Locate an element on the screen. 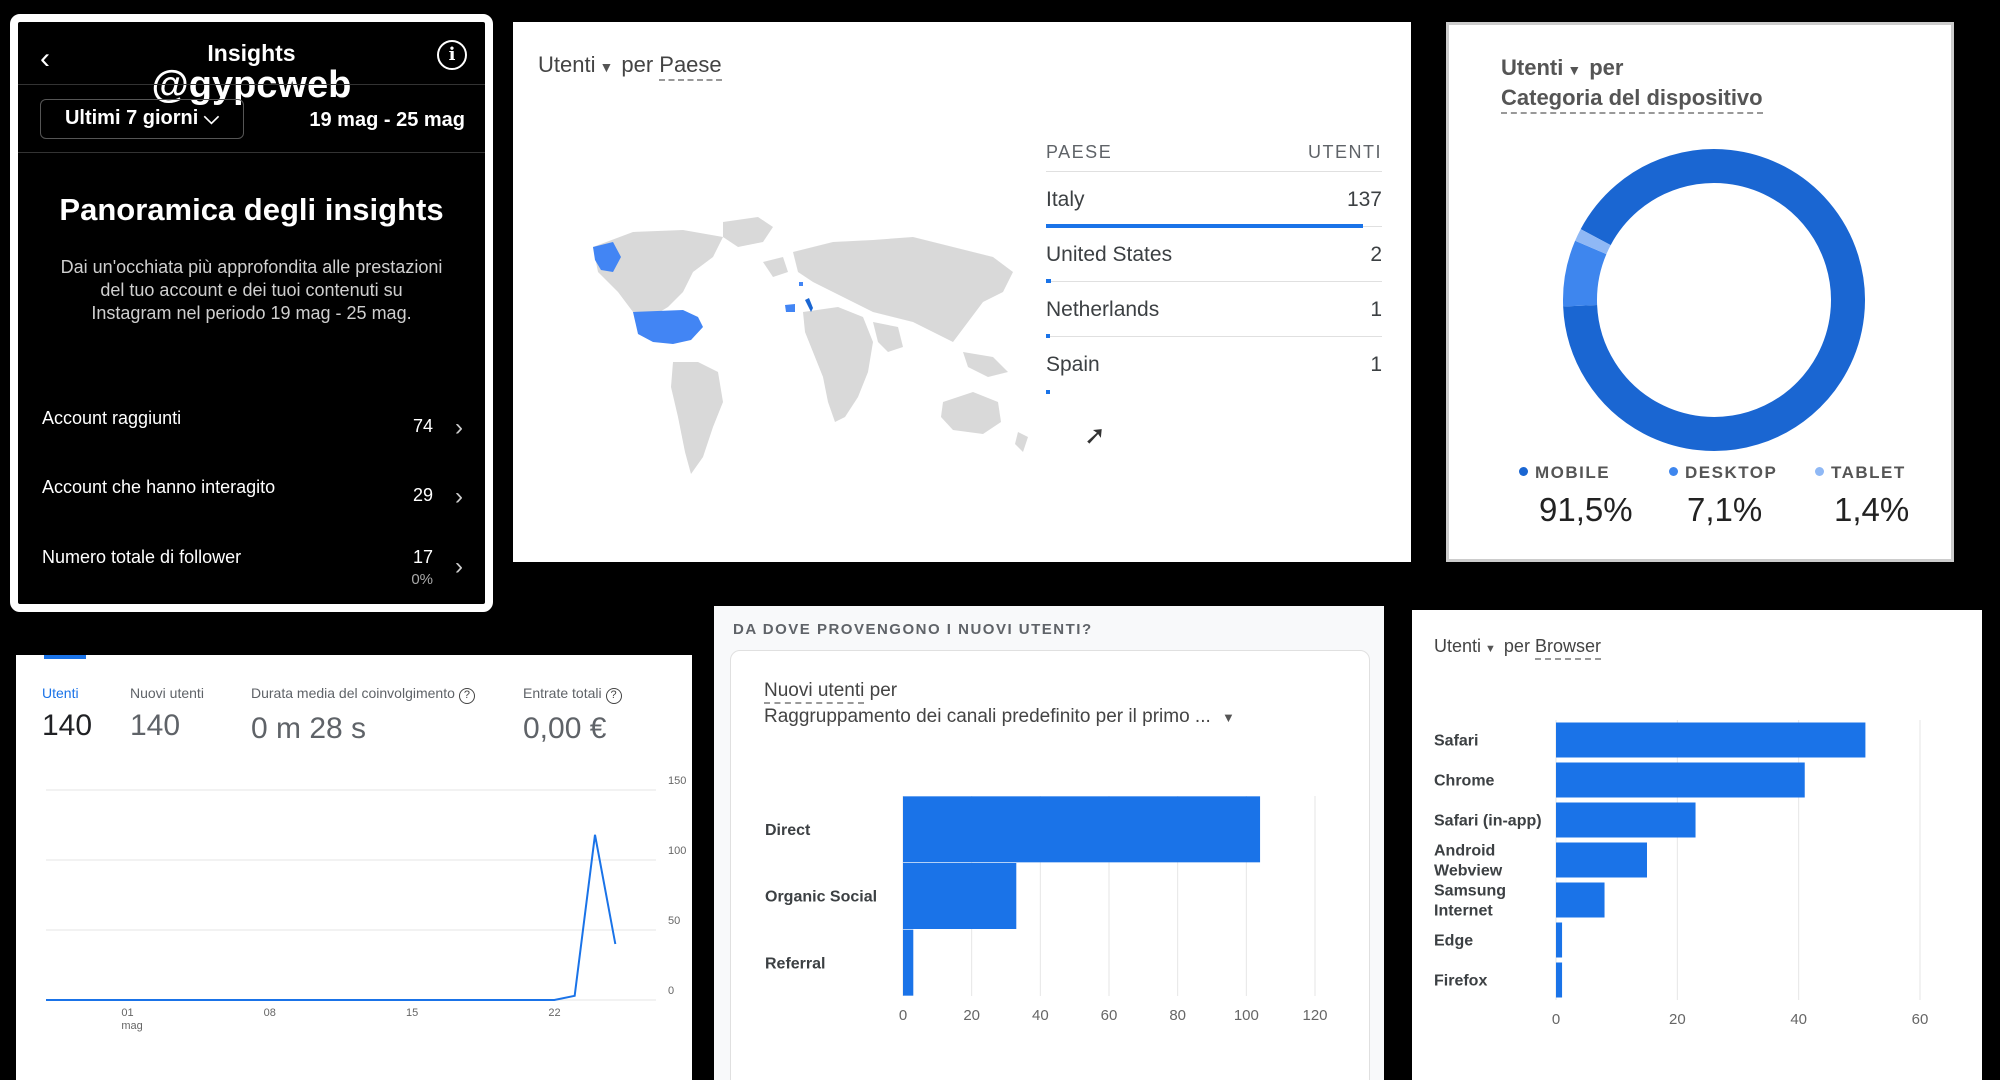 Image resolution: width=2000 pixels, height=1080 pixels. country-spain is located at coordinates (790, 308).